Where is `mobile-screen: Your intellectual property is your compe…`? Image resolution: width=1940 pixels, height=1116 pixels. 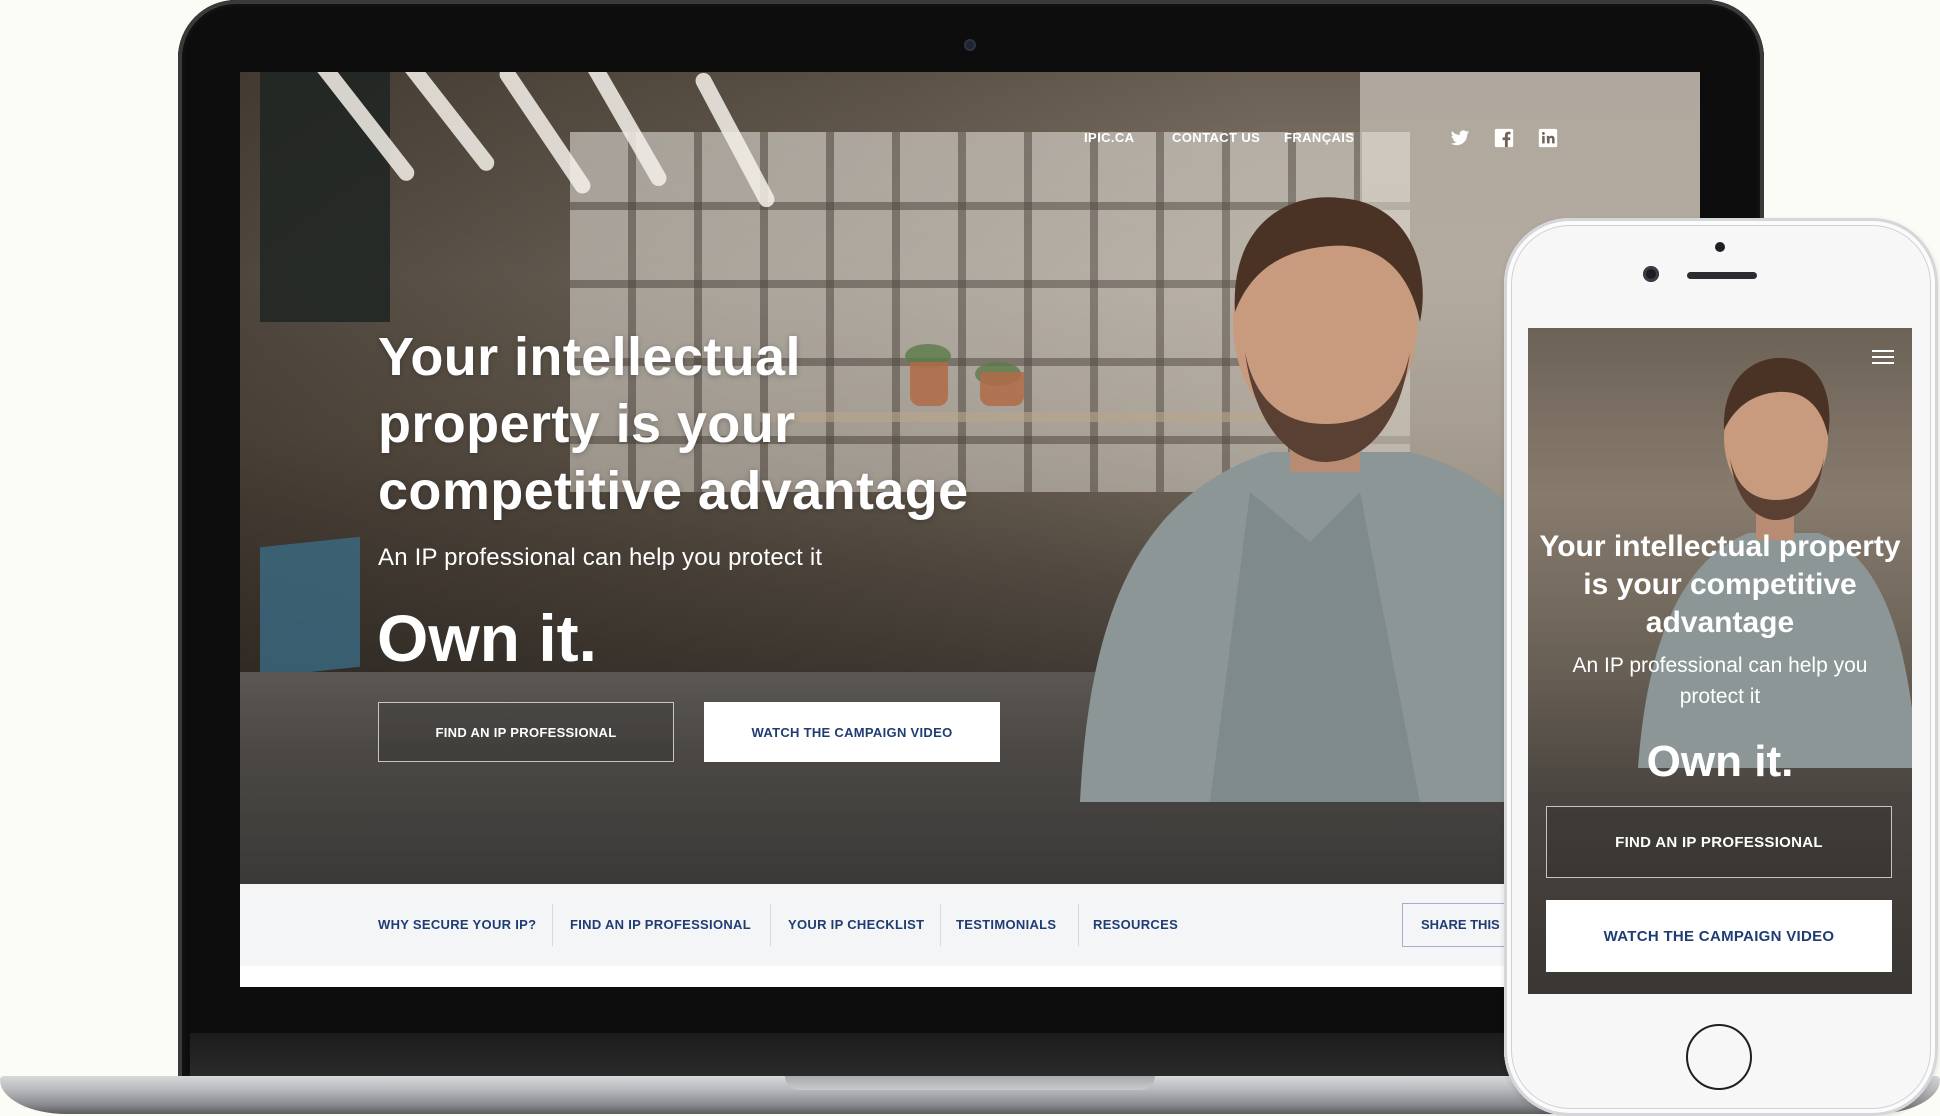 mobile-screen: Your intellectual property is your compe… is located at coordinates (1720, 661).